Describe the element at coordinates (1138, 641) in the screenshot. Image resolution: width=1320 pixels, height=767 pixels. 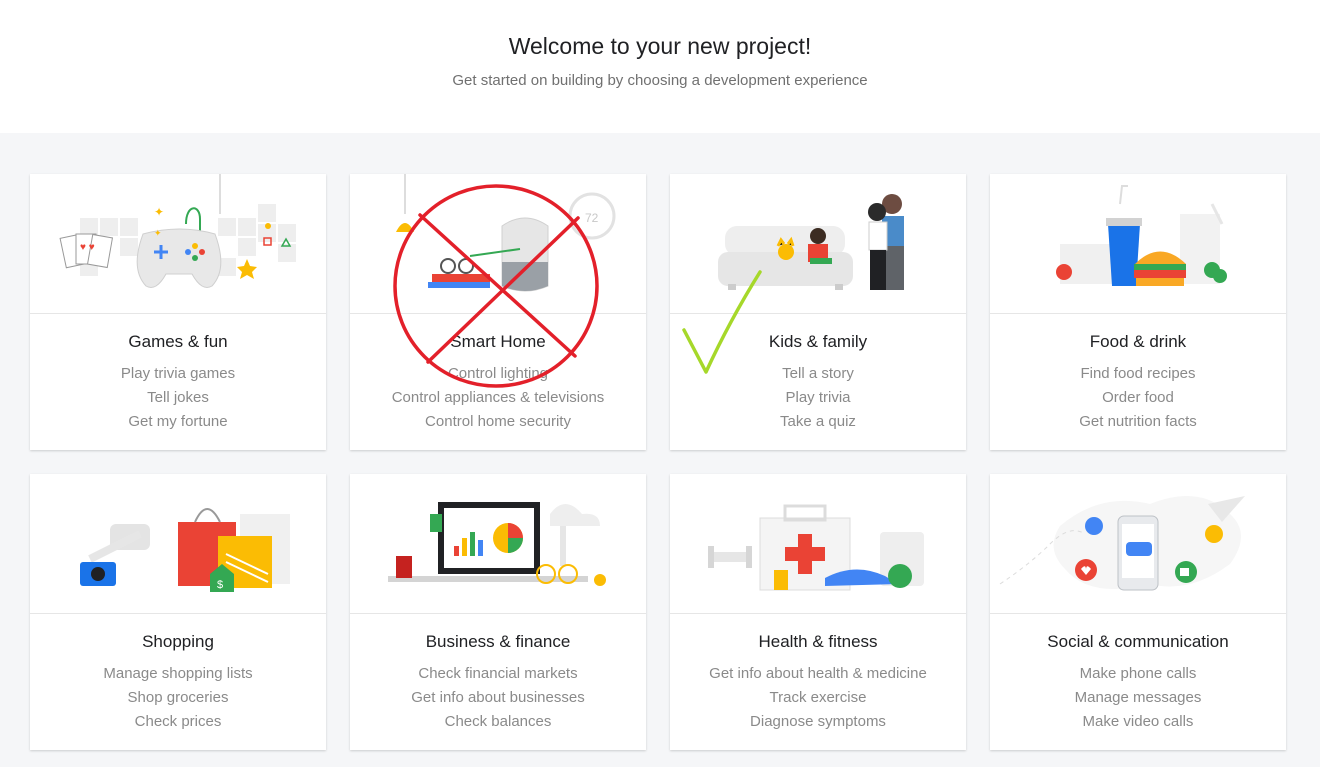
I see `card-title: Social & communication` at that location.